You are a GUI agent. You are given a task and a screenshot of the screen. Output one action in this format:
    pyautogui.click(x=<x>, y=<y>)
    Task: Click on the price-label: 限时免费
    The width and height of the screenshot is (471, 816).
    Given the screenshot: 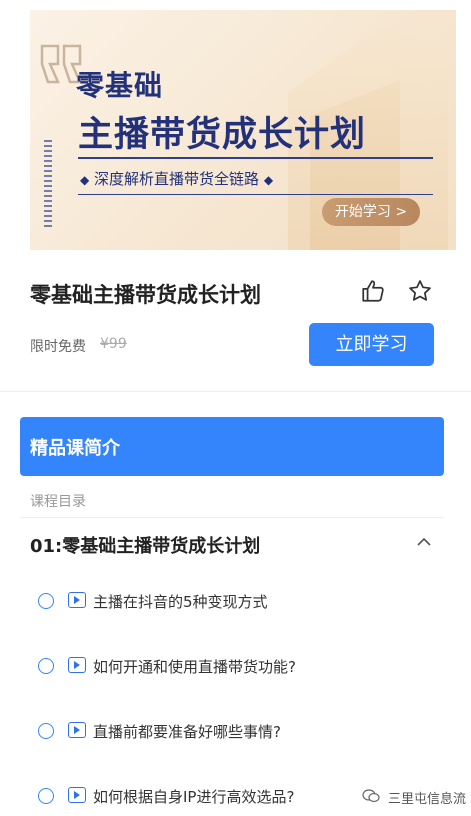 What is the action you would take?
    pyautogui.click(x=58, y=347)
    